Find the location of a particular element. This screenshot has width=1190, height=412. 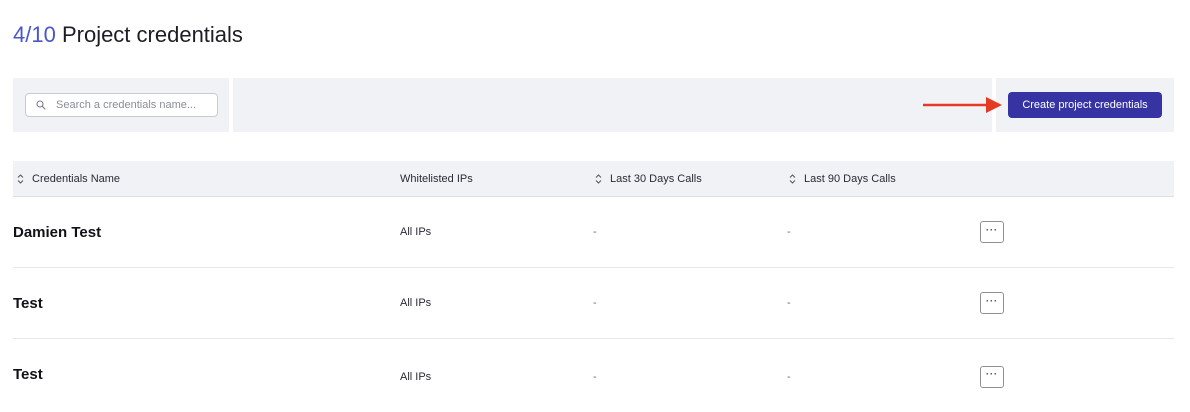

credentials-name: Damien Test is located at coordinates (57, 232).